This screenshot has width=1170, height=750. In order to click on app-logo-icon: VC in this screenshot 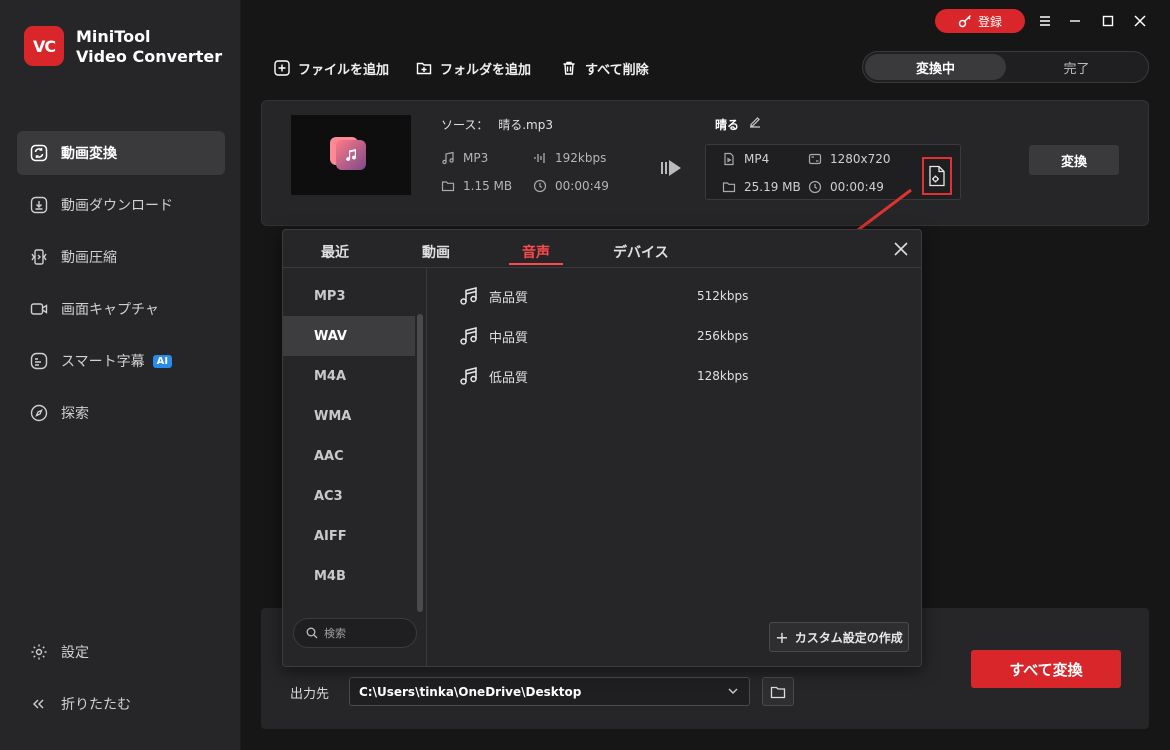, I will do `click(44, 46)`.